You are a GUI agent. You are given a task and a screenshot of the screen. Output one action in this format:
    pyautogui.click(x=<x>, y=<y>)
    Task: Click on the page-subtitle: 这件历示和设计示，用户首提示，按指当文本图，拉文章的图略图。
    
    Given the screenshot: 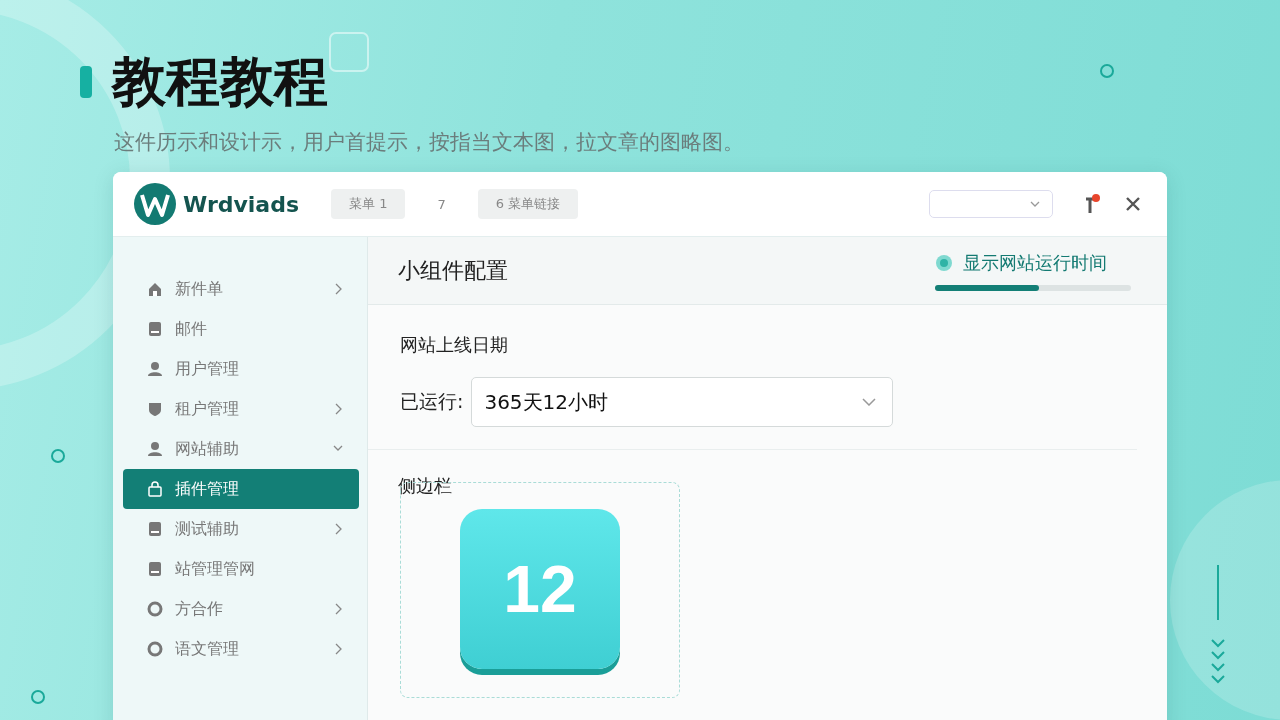 What is the action you would take?
    pyautogui.click(x=429, y=142)
    